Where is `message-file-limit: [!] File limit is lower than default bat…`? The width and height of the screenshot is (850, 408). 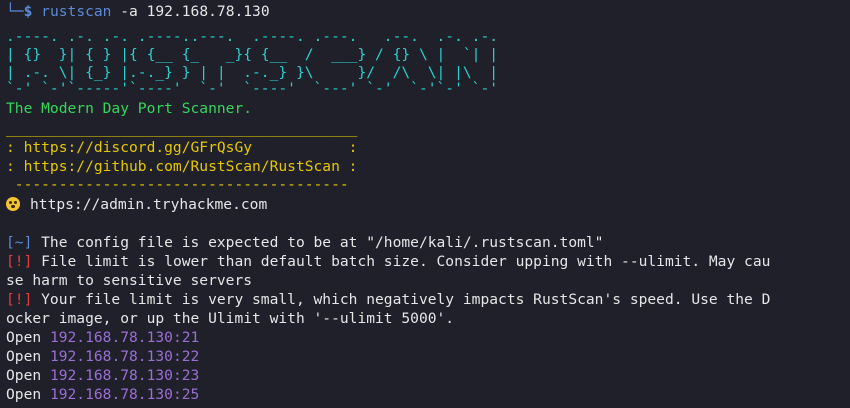
message-file-limit: [!] File limit is lower than default bat… is located at coordinates (388, 261).